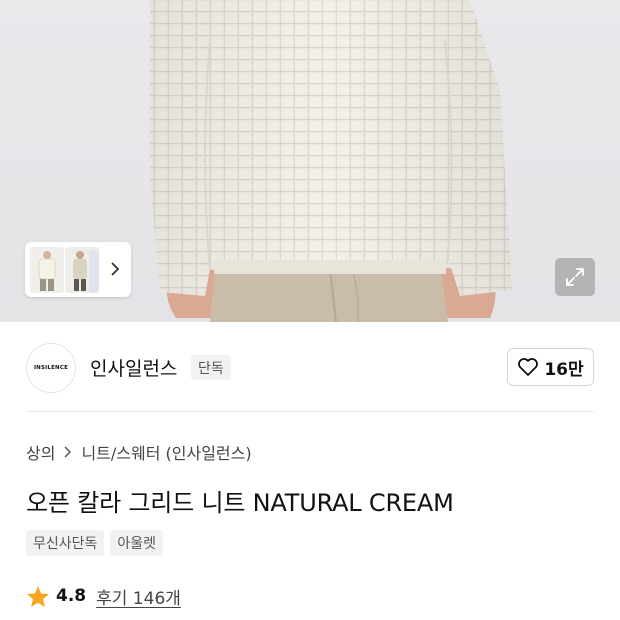 The height and width of the screenshot is (620, 620). I want to click on rating: 4.8 후기 146개, so click(103, 596).